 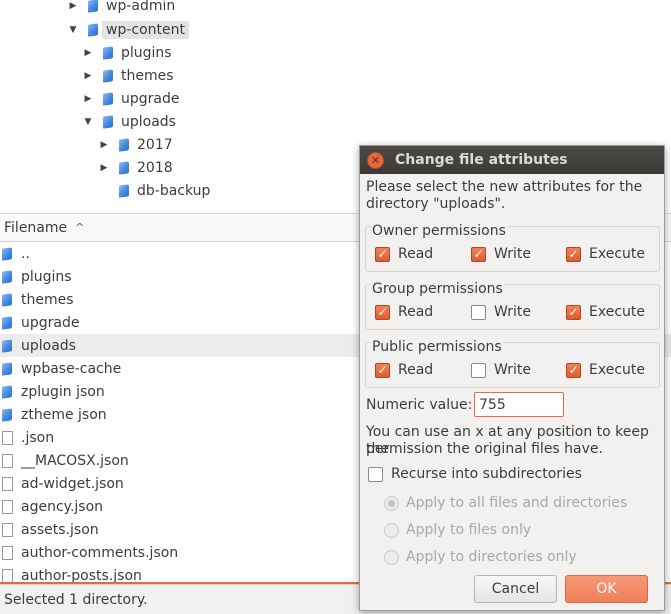 I want to click on group-permissions-group: Group permissions ✓ Read Write ✓ Execute, so click(x=512, y=305).